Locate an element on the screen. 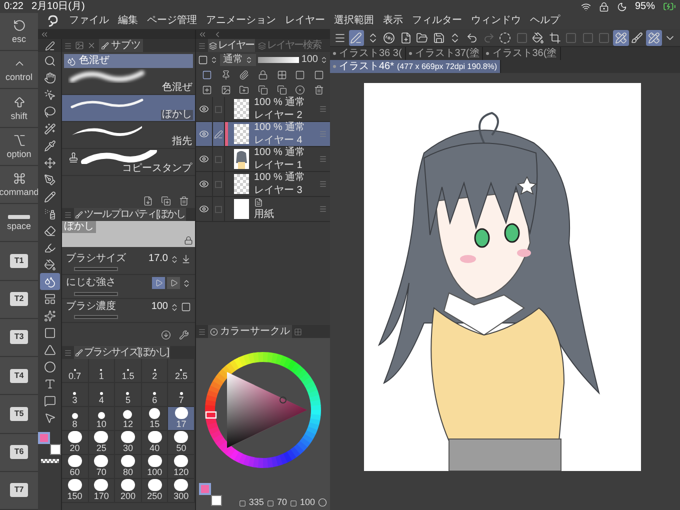 The image size is (680, 510). brush-size-option: 80 is located at coordinates (128, 467).